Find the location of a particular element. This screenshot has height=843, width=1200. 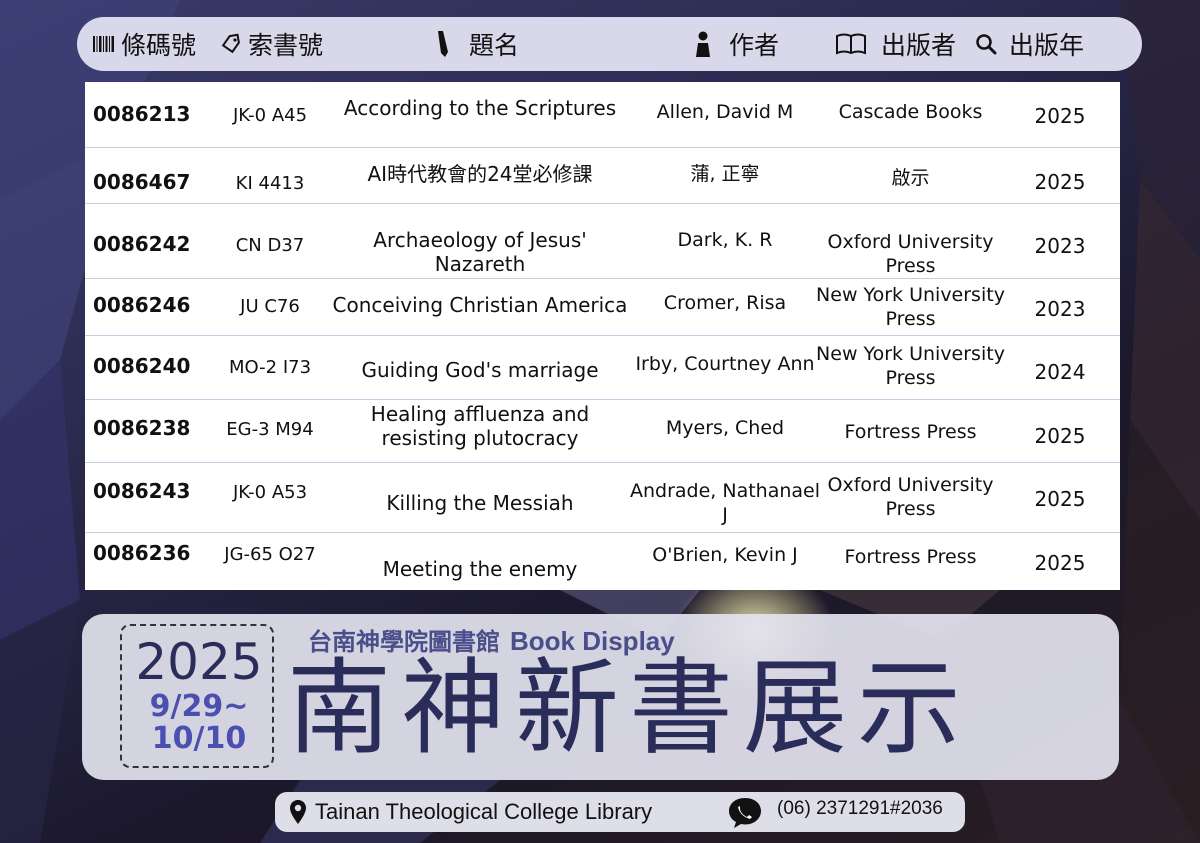

cell-barcode: 0086238 is located at coordinates (142, 428).